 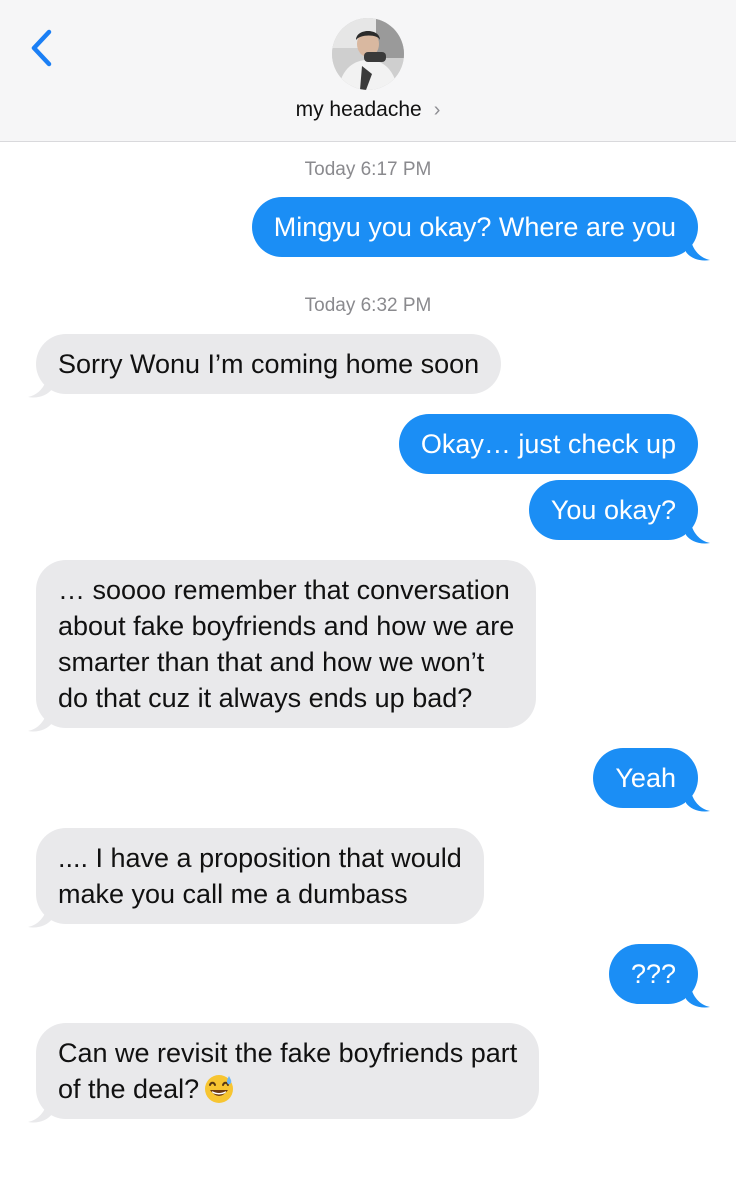 I want to click on grinning-sweat-emoji, so click(x=219, y=1089).